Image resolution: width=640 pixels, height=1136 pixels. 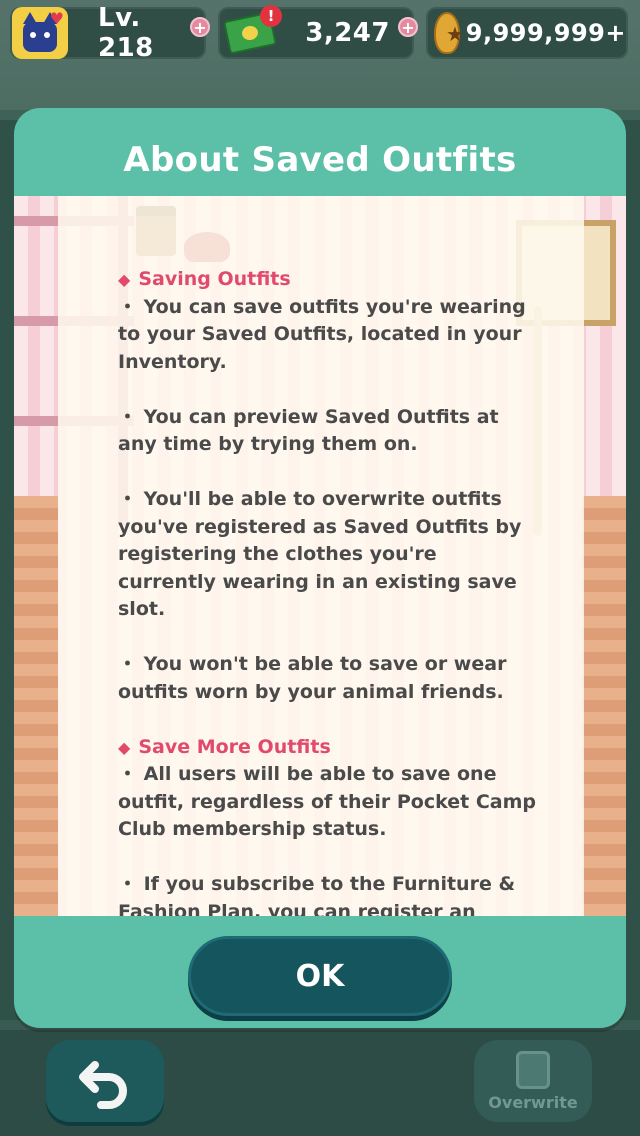 I want to click on floor-left, so click(x=36, y=706).